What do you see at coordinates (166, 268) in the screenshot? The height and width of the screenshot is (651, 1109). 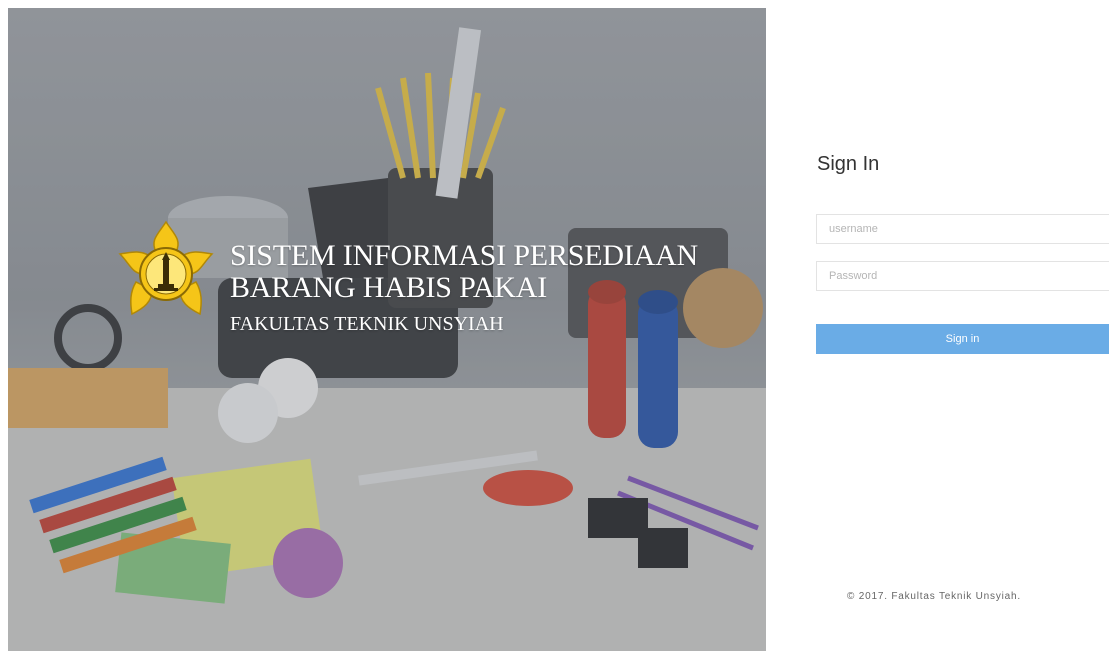 I see `university-emblem-icon` at bounding box center [166, 268].